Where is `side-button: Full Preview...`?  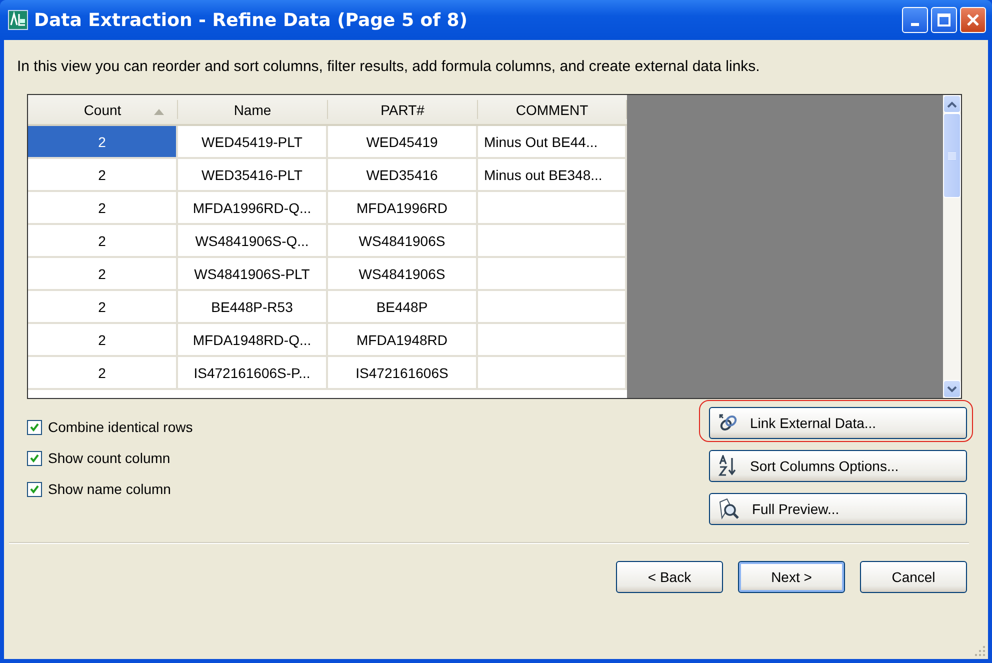 side-button: Full Preview... is located at coordinates (838, 509).